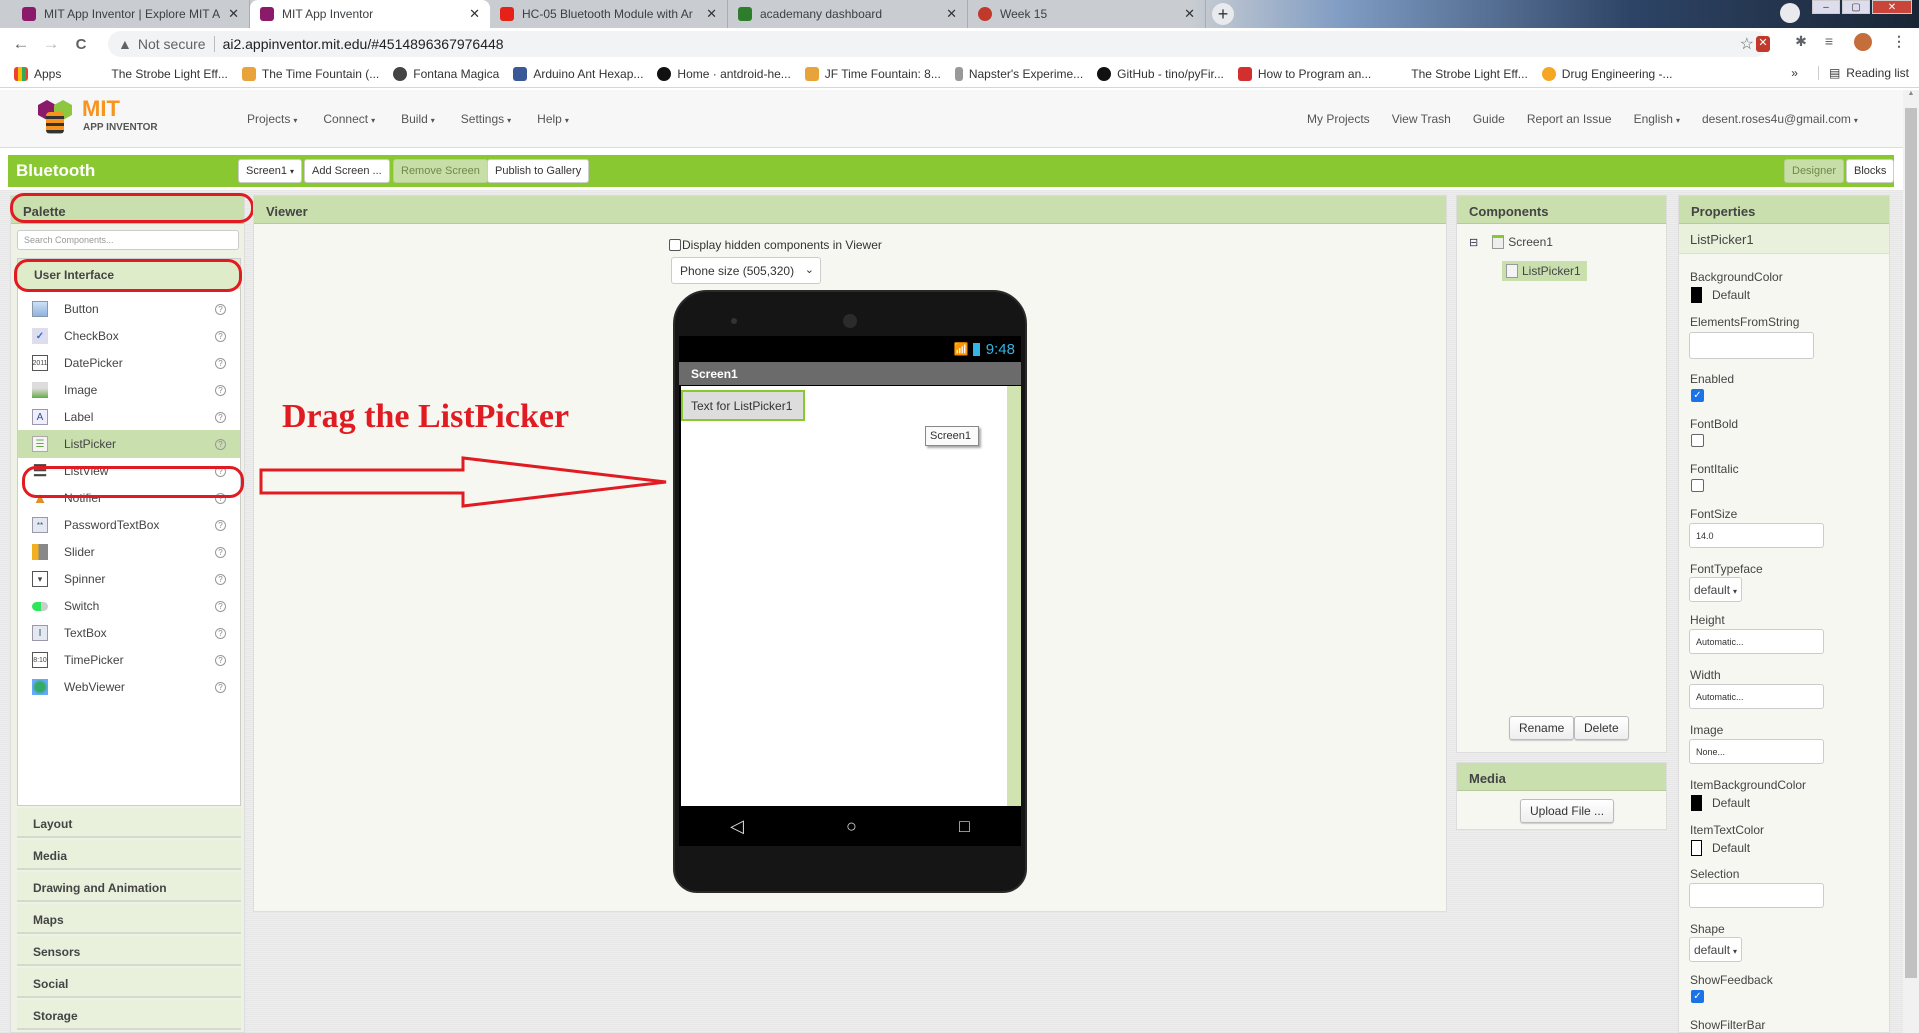  What do you see at coordinates (851, 596) in the screenshot?
I see `screen-canvas: Text for ListPicker1 Screen1` at bounding box center [851, 596].